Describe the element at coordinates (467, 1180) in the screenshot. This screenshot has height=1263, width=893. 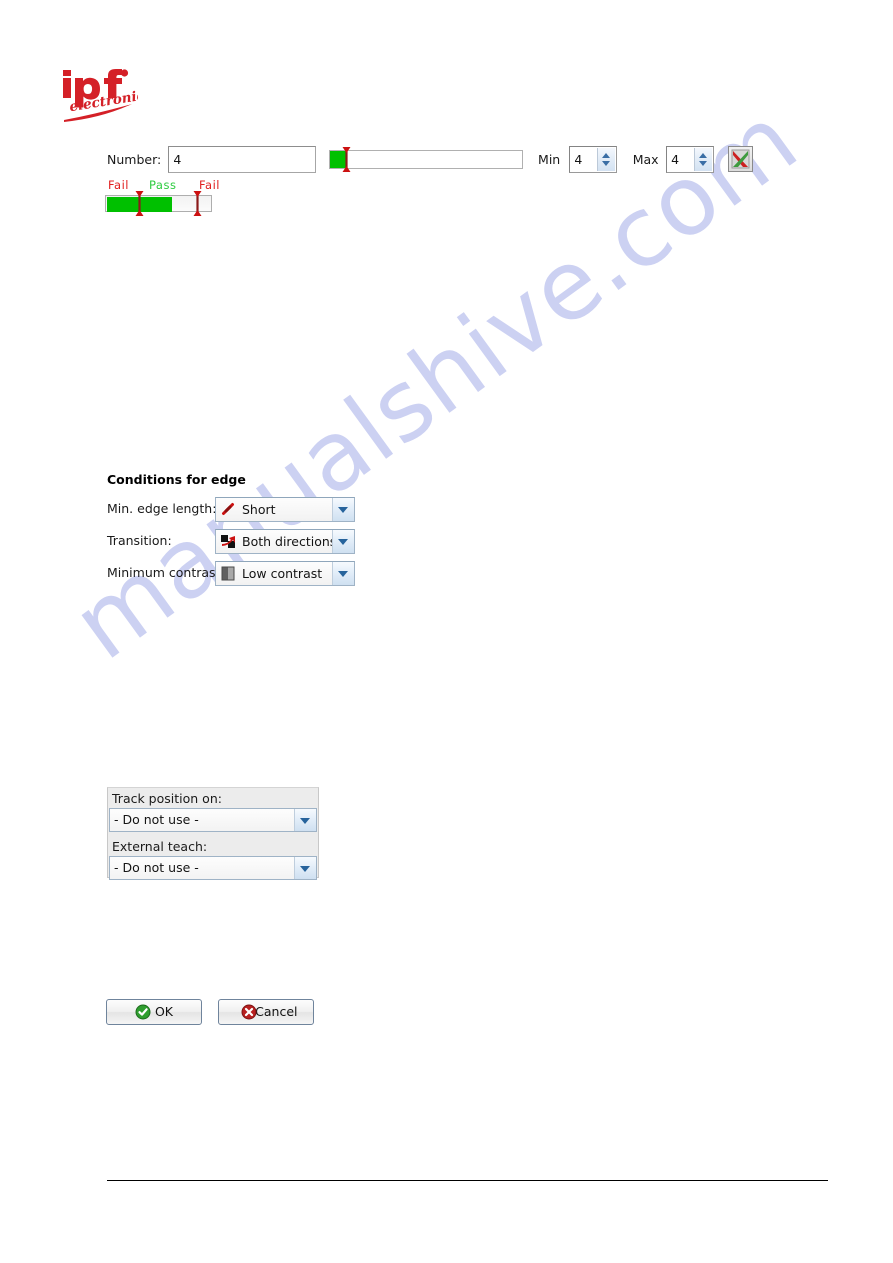
I see `footer-divider` at that location.